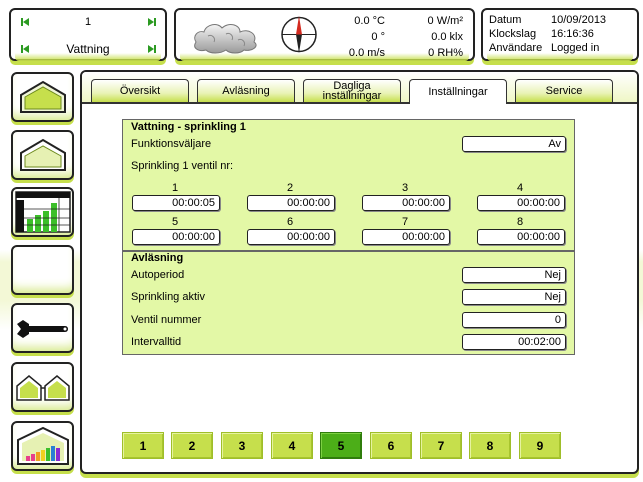  What do you see at coordinates (513, 34) in the screenshot?
I see `time-label: Klockslag` at bounding box center [513, 34].